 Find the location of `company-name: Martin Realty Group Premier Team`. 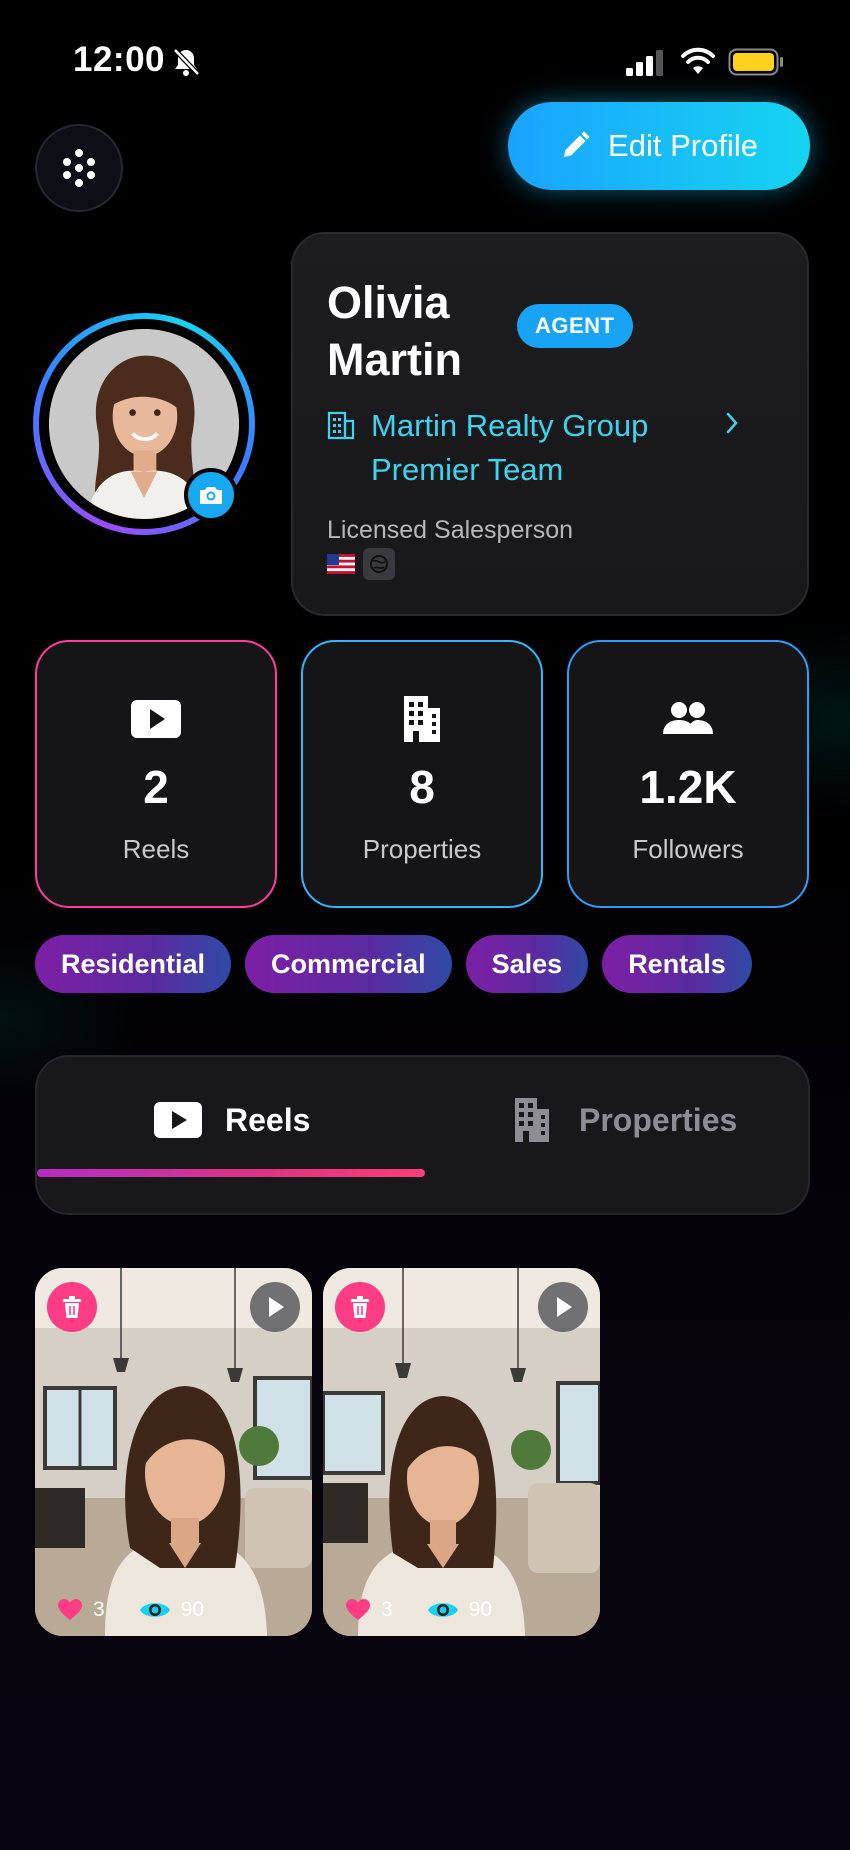

company-name: Martin Realty Group Premier Team is located at coordinates (510, 447).